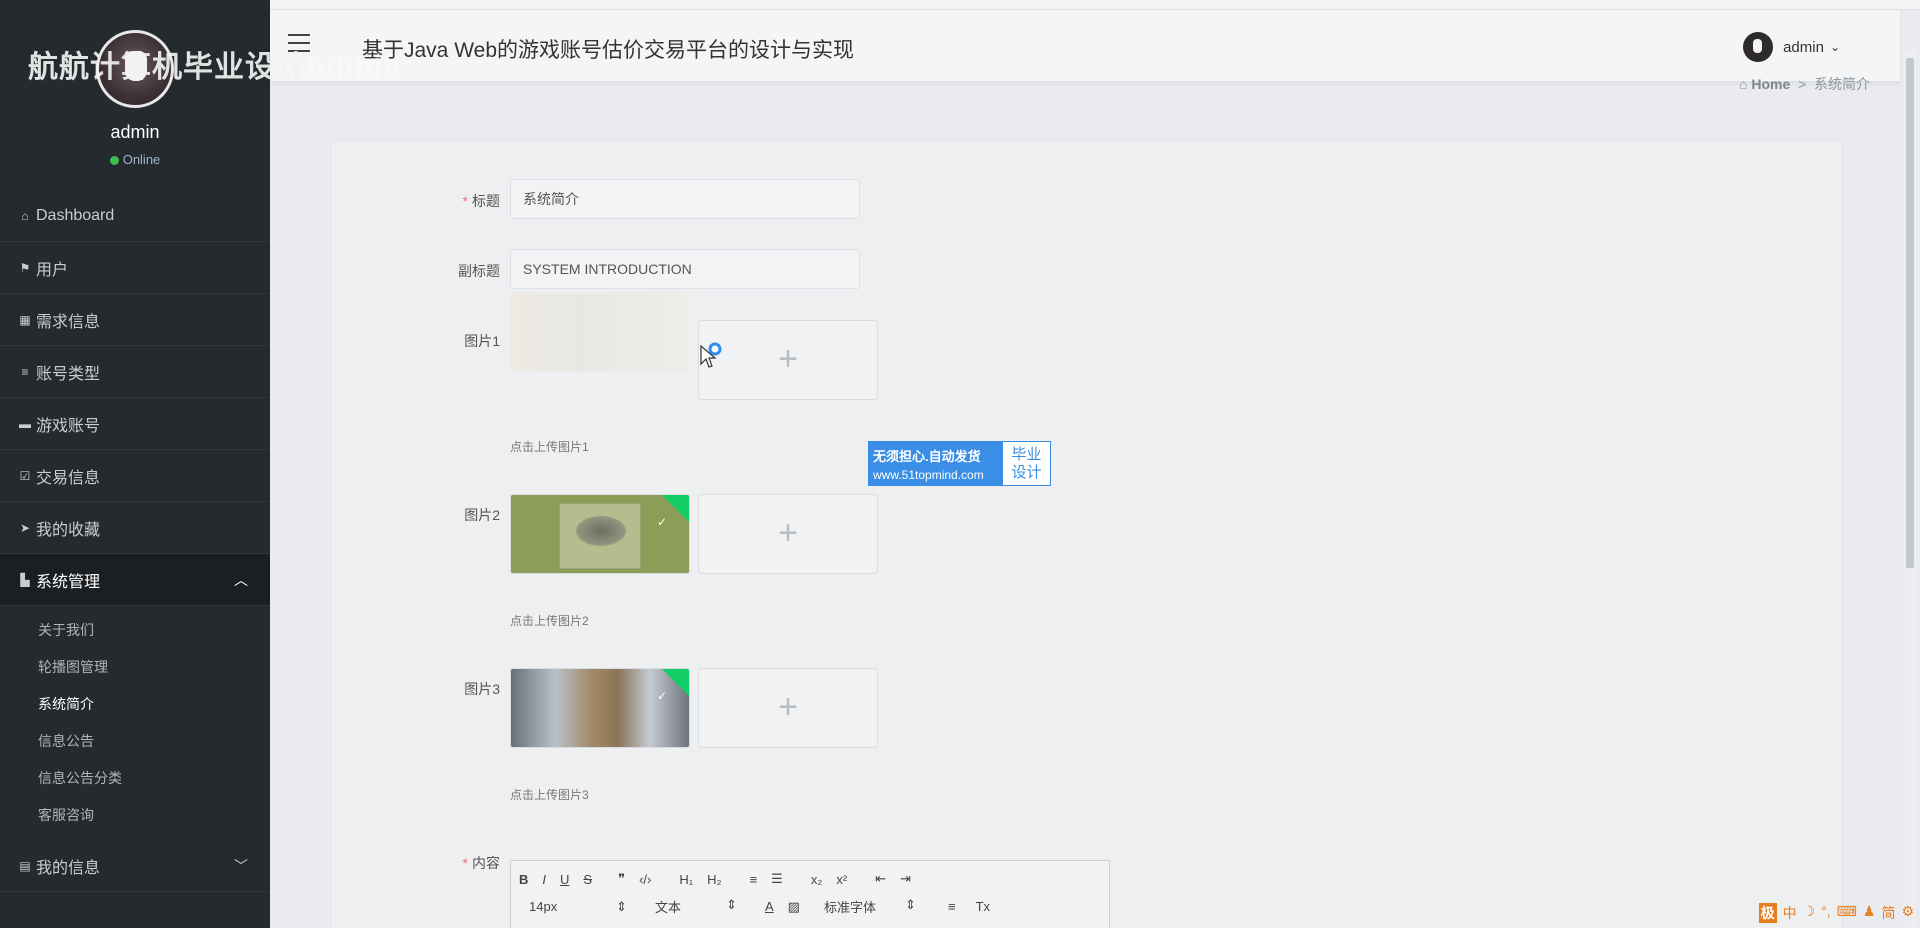 The width and height of the screenshot is (1920, 928). Describe the element at coordinates (587, 879) in the screenshot. I see `strike-button: S` at that location.